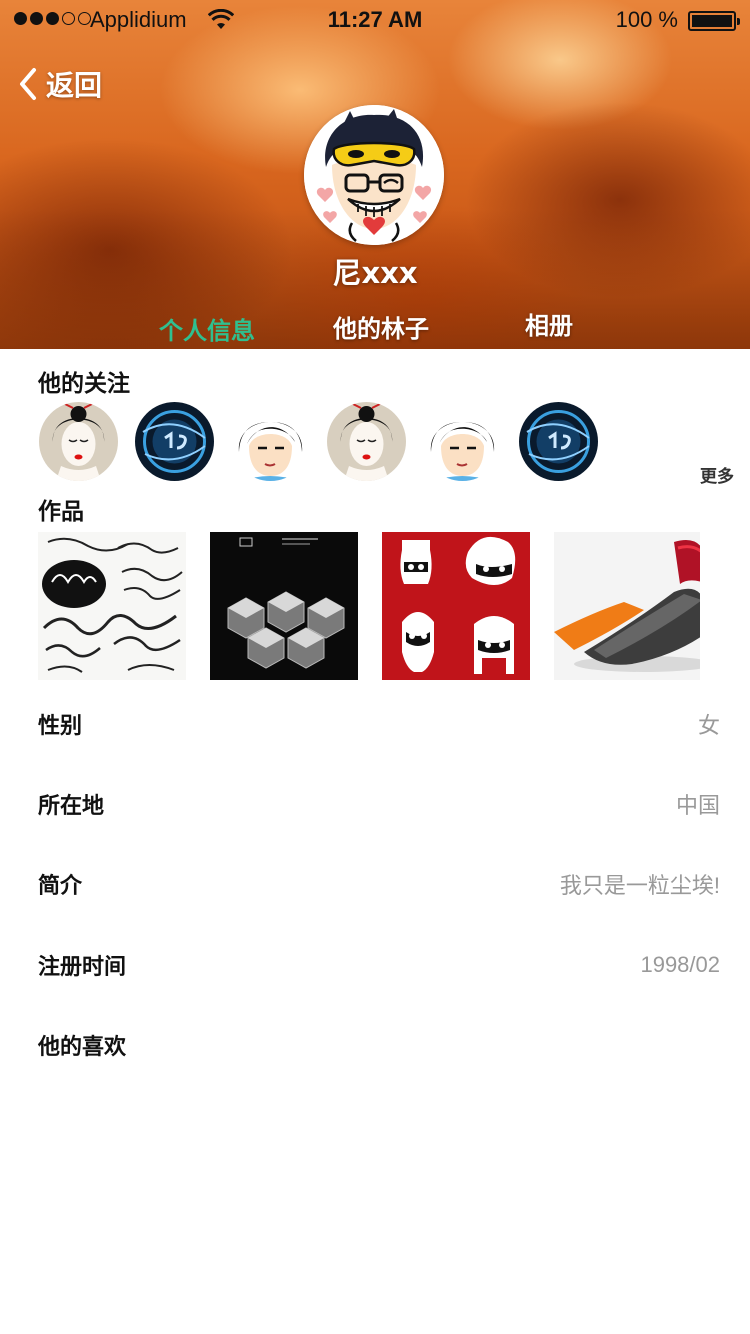  I want to click on tab-personal-info: 个人信息, so click(207, 328).